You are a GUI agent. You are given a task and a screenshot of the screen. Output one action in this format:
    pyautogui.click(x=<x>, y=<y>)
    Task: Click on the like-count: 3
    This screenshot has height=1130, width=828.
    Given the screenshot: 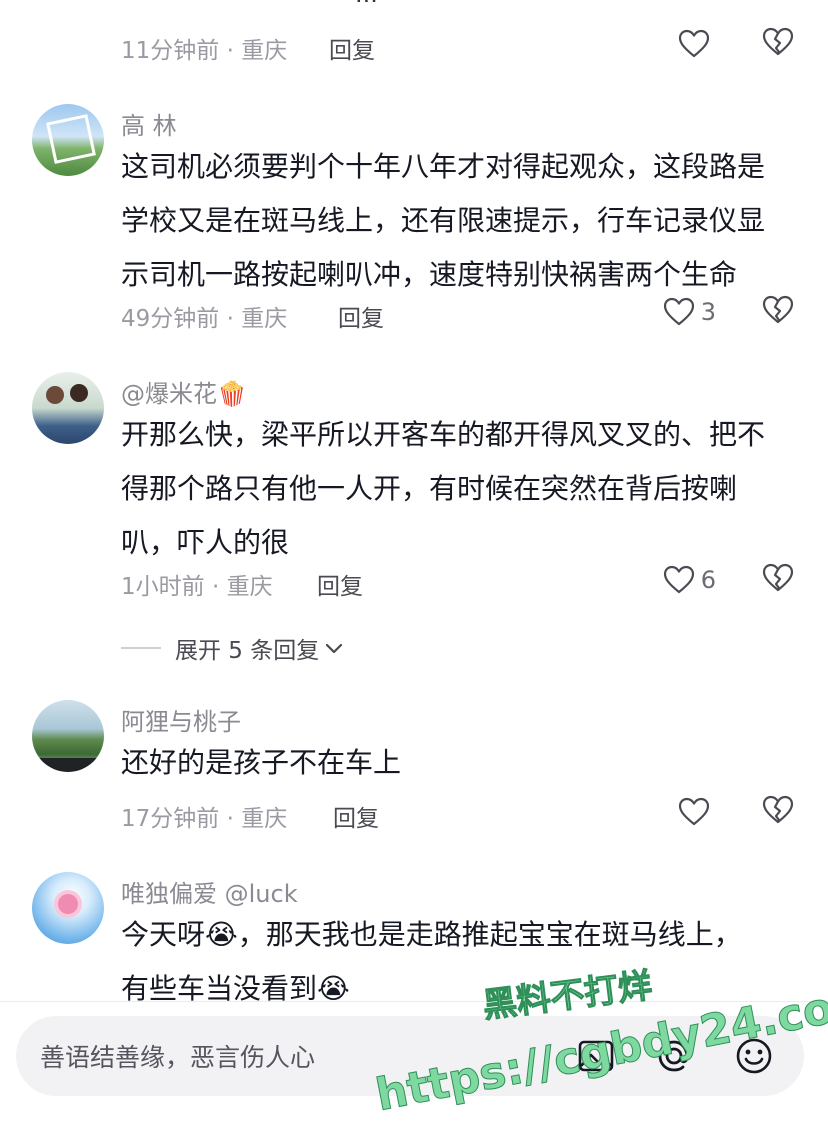 What is the action you would take?
    pyautogui.click(x=708, y=312)
    